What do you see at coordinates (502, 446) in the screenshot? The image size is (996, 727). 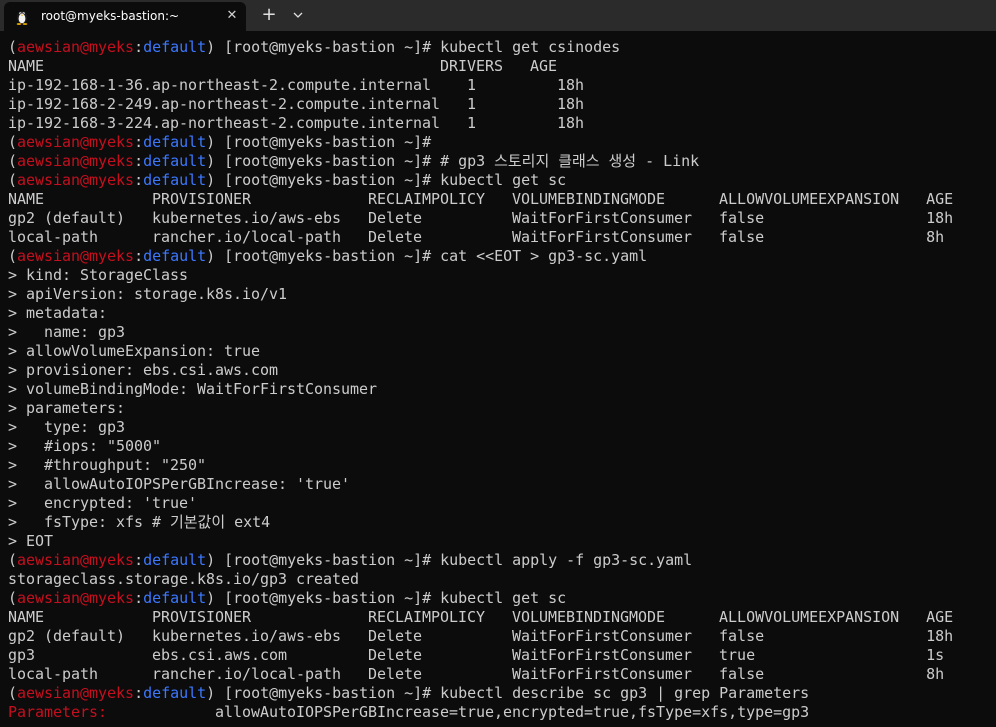 I see `output-line: > #iops: "5000"` at bounding box center [502, 446].